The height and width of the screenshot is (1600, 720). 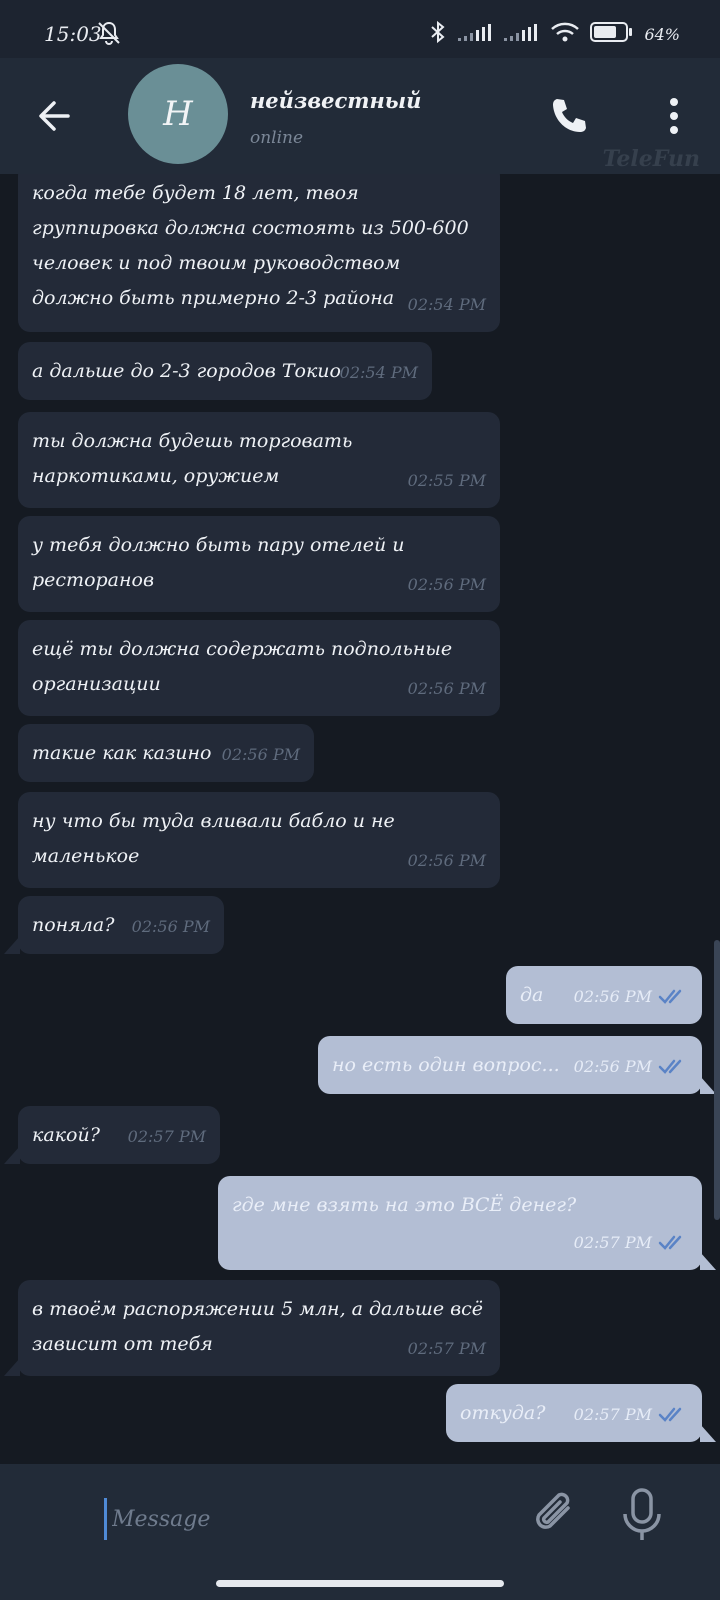 I want to click on contact-status: online, so click(x=277, y=138).